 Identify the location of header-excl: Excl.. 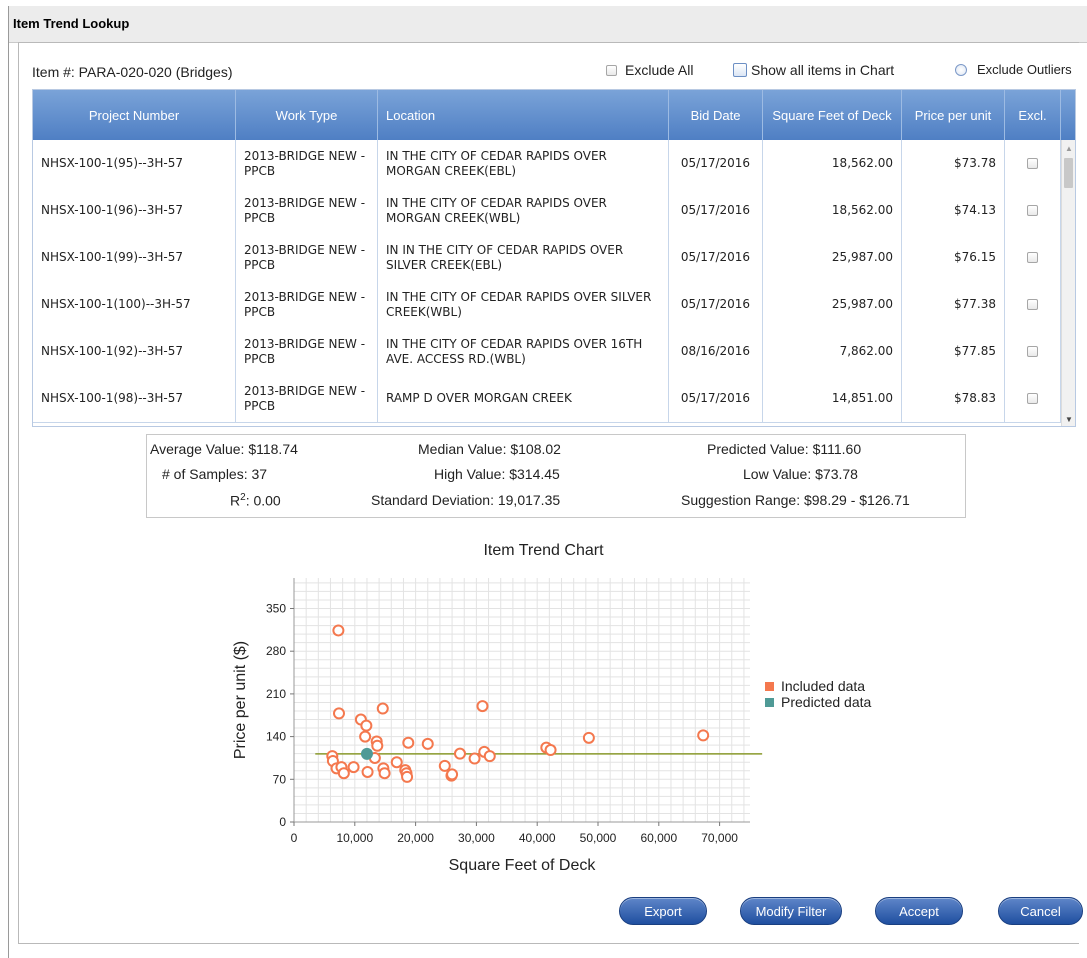
(1033, 115).